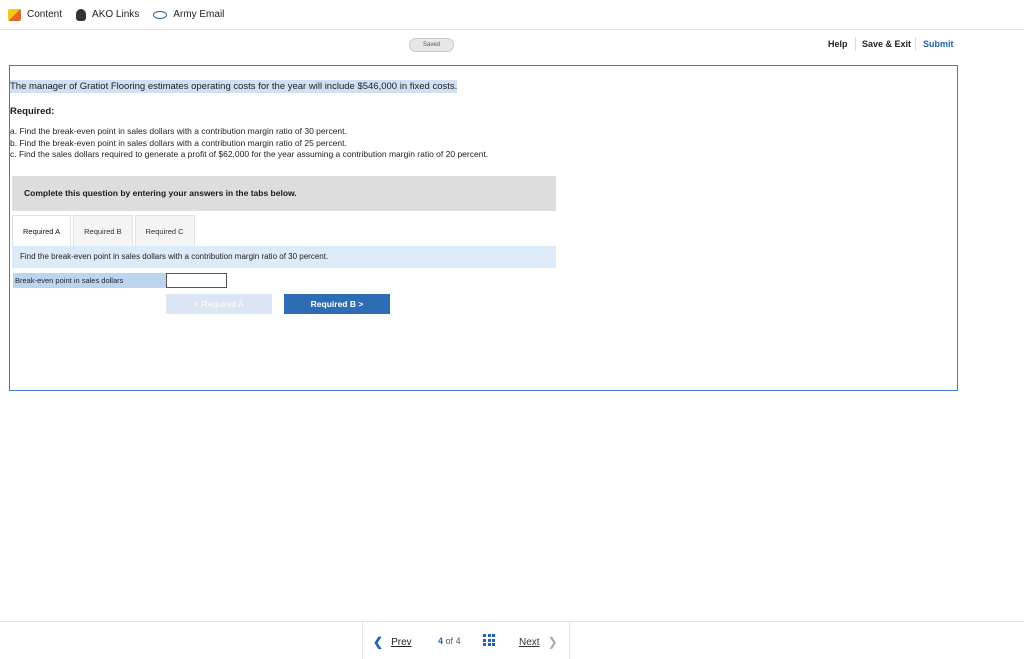 Image resolution: width=1024 pixels, height=659 pixels. What do you see at coordinates (458, 641) in the screenshot?
I see `page-total: 4` at bounding box center [458, 641].